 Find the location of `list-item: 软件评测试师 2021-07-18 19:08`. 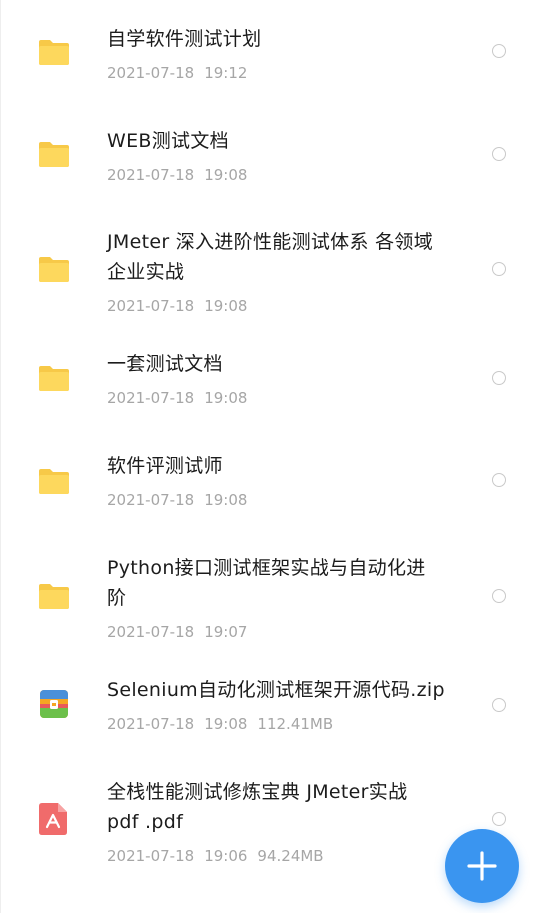

list-item: 软件评测试师 2021-07-18 19:08 is located at coordinates (270, 490).